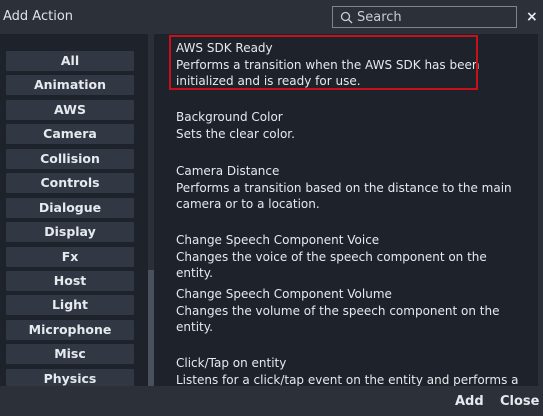 This screenshot has height=416, width=543. Describe the element at coordinates (70, 134) in the screenshot. I see `category-camera: Camera` at that location.